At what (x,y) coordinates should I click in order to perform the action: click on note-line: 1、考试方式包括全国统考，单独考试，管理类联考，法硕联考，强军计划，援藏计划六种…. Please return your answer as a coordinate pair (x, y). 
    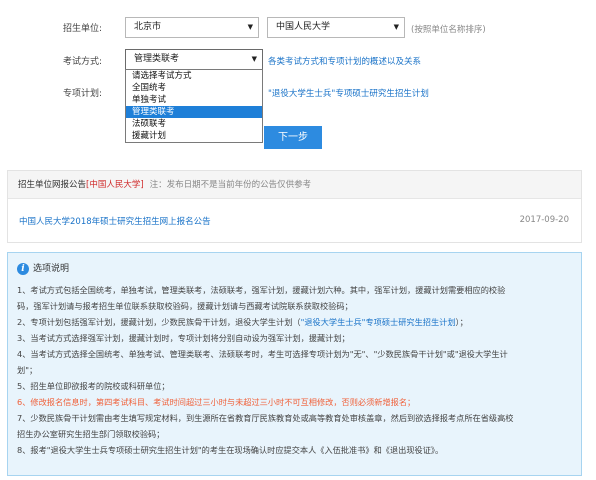
    Looking at the image, I should click on (261, 290).